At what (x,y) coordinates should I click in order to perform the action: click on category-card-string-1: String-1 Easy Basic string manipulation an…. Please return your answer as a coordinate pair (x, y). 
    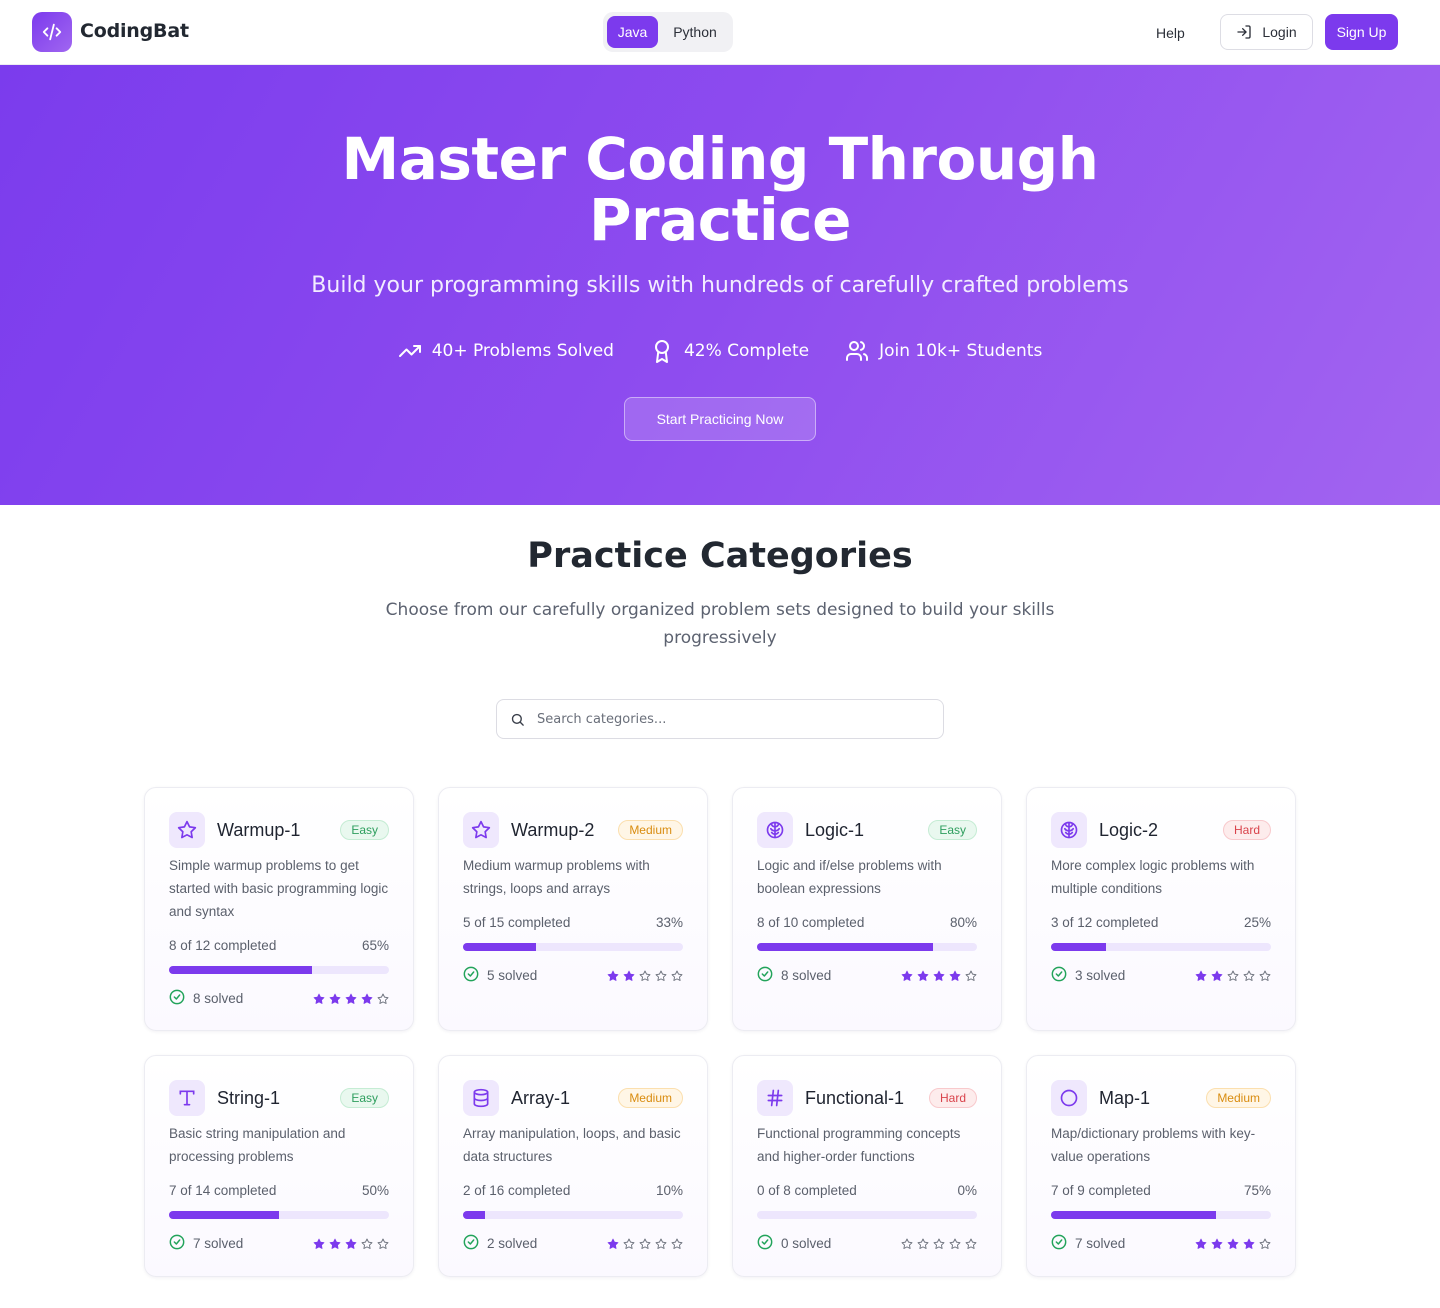
    Looking at the image, I should click on (279, 1166).